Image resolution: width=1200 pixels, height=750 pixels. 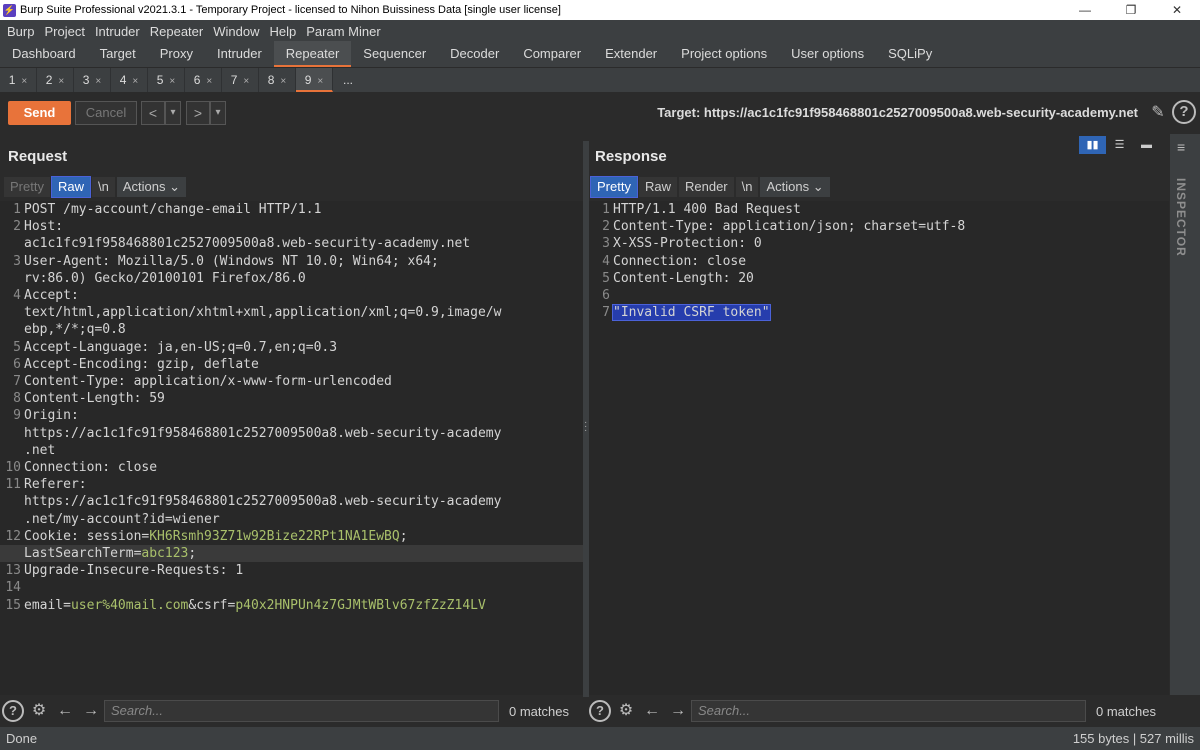 What do you see at coordinates (94, 399) in the screenshot?
I see `code-text: Content-Length: 59` at bounding box center [94, 399].